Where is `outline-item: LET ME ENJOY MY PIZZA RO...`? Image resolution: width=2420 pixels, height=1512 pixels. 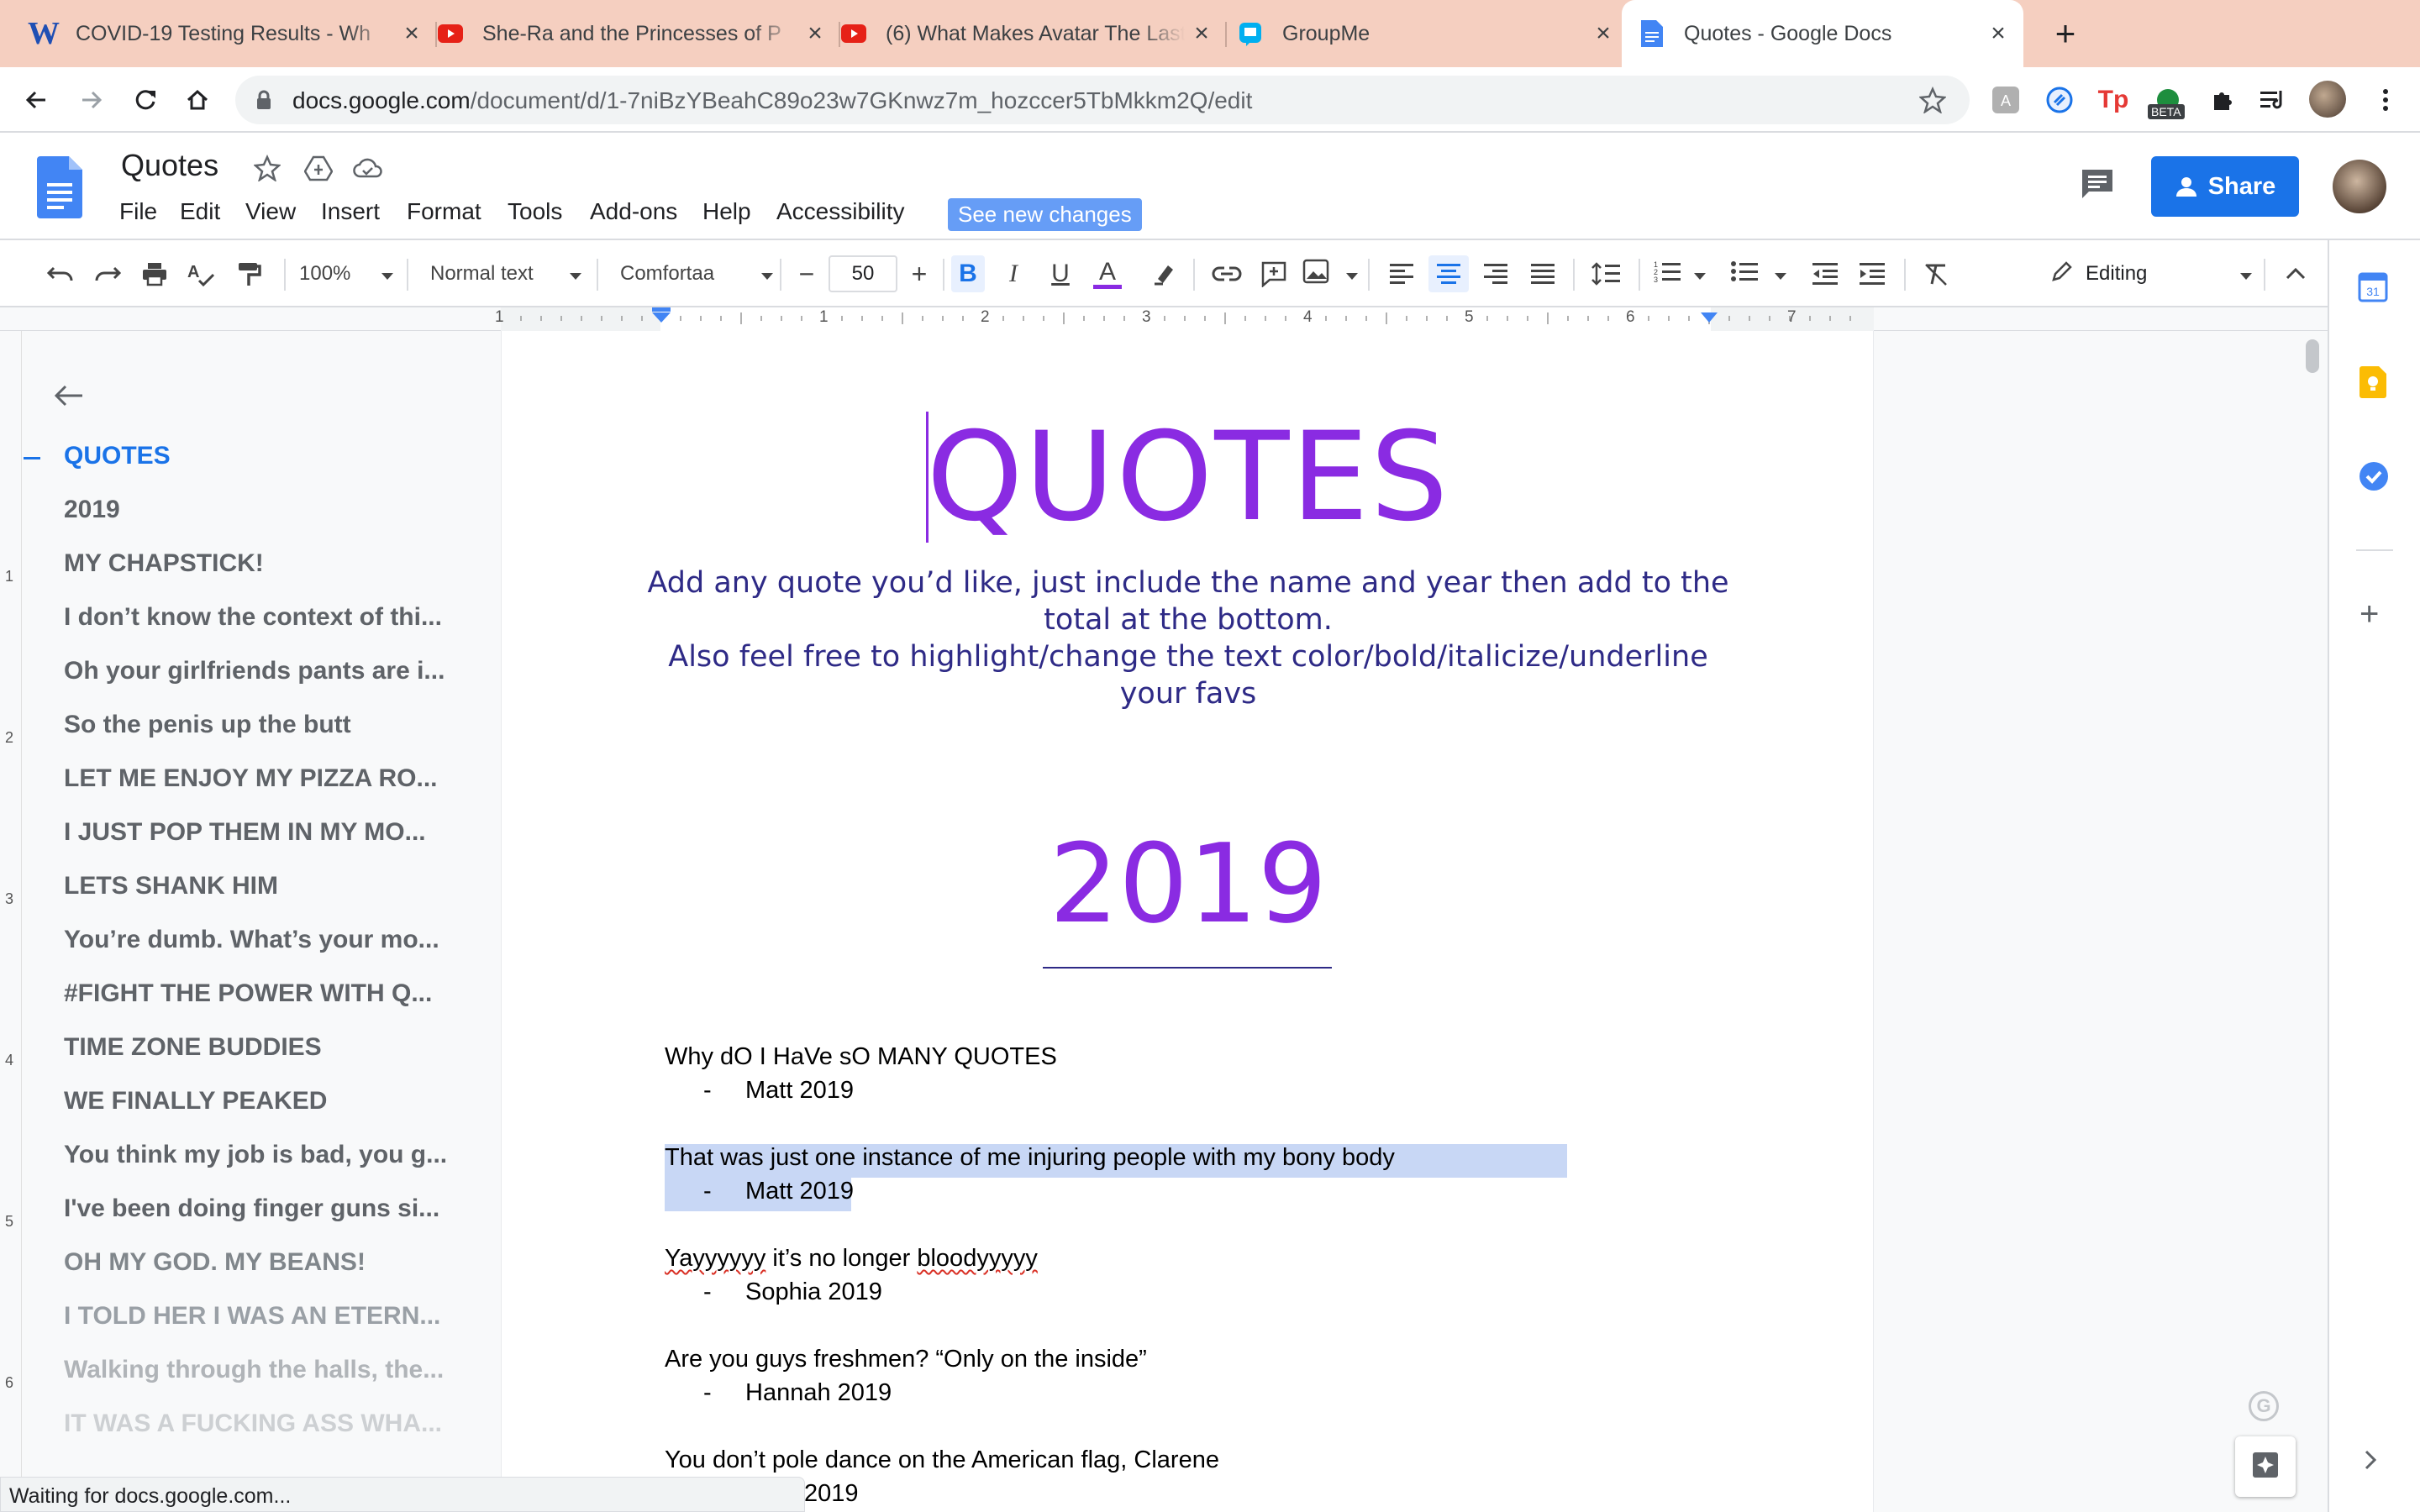 outline-item: LET ME ENJOY MY PIZZA RO... is located at coordinates (265, 778).